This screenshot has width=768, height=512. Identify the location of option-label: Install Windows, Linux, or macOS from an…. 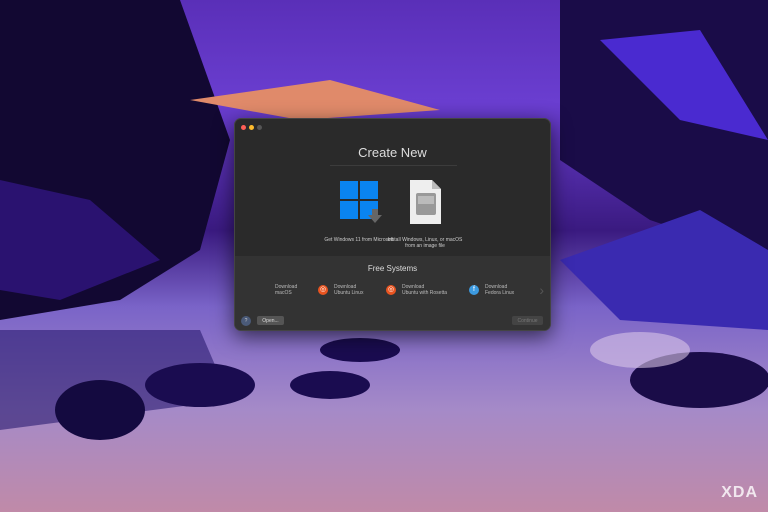
(425, 243).